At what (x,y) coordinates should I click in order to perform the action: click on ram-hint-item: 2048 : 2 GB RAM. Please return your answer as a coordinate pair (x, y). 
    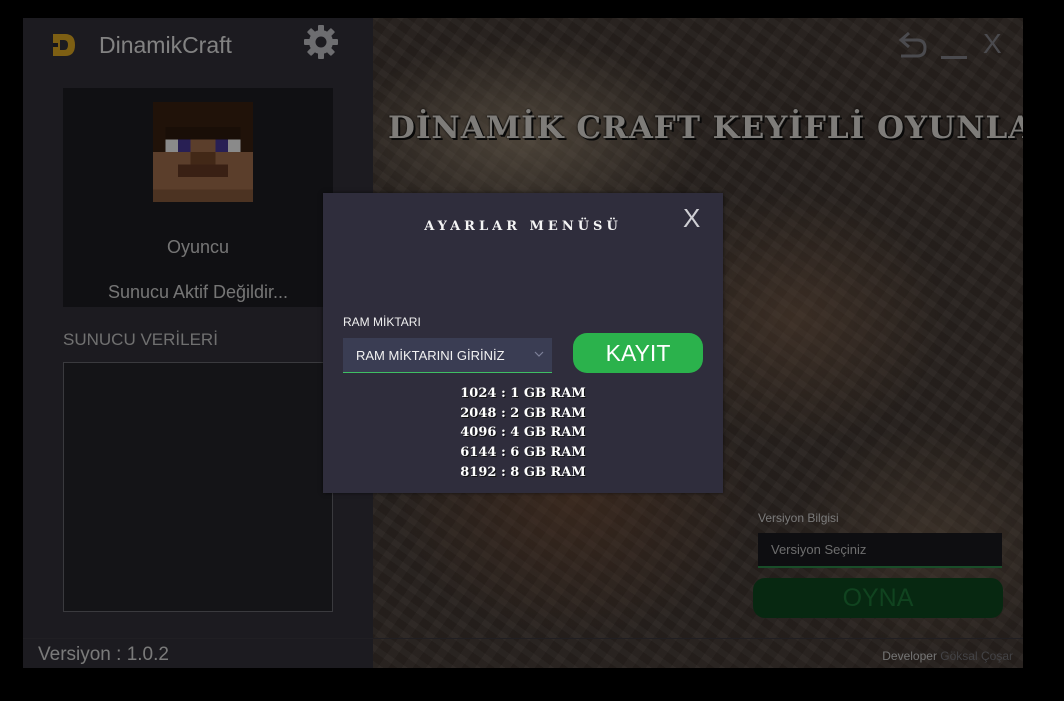
    Looking at the image, I should click on (523, 413).